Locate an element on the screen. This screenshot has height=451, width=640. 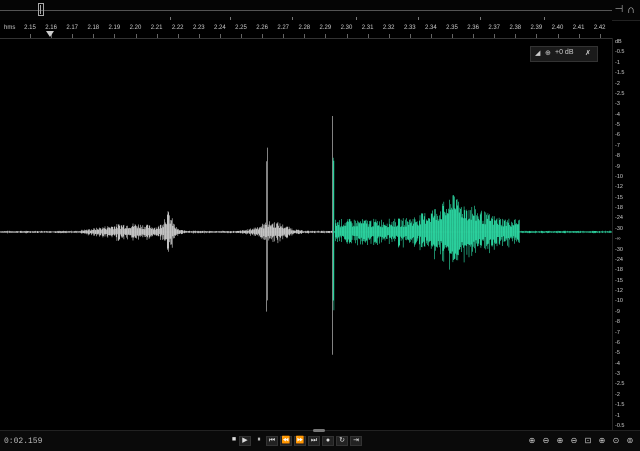
zoom-out-amplitude-icon: ⊖ is located at coordinates (546, 441).